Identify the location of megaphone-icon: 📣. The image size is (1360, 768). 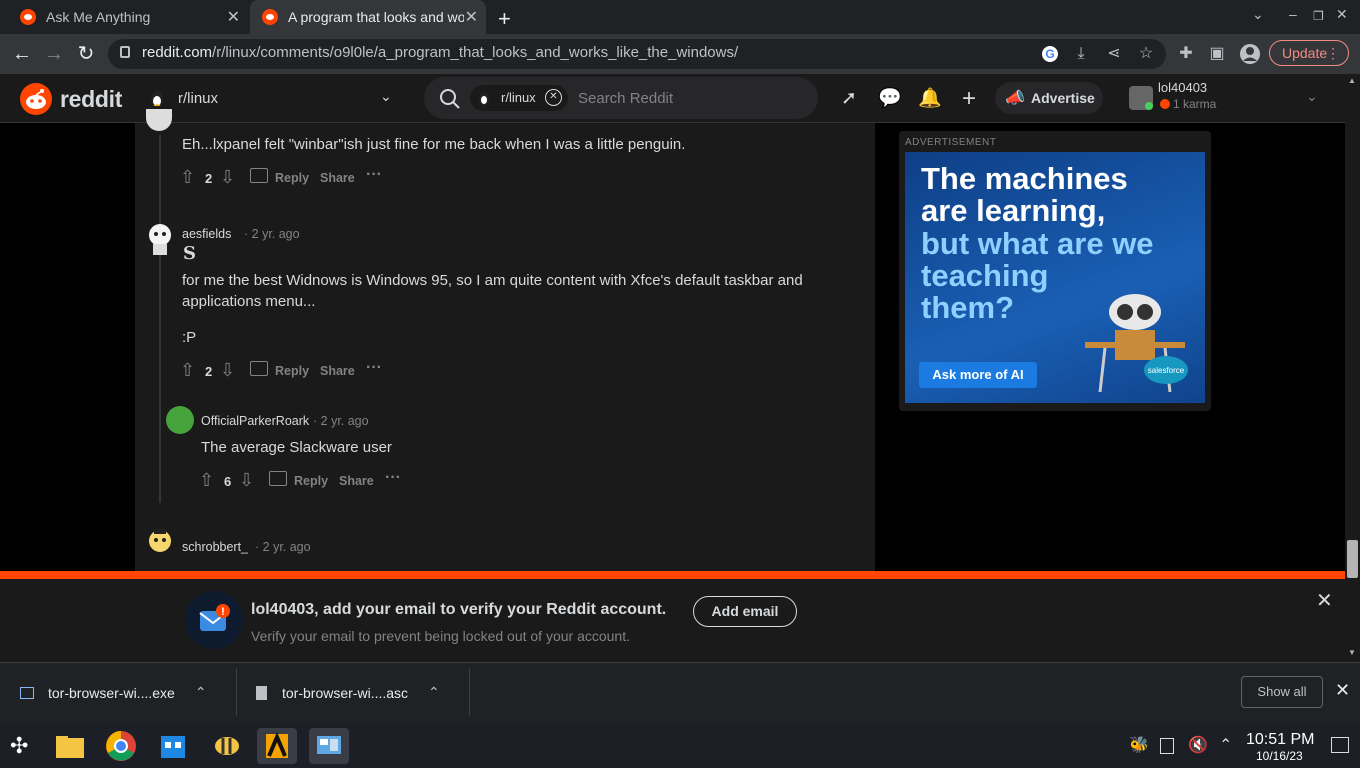
(1015, 98).